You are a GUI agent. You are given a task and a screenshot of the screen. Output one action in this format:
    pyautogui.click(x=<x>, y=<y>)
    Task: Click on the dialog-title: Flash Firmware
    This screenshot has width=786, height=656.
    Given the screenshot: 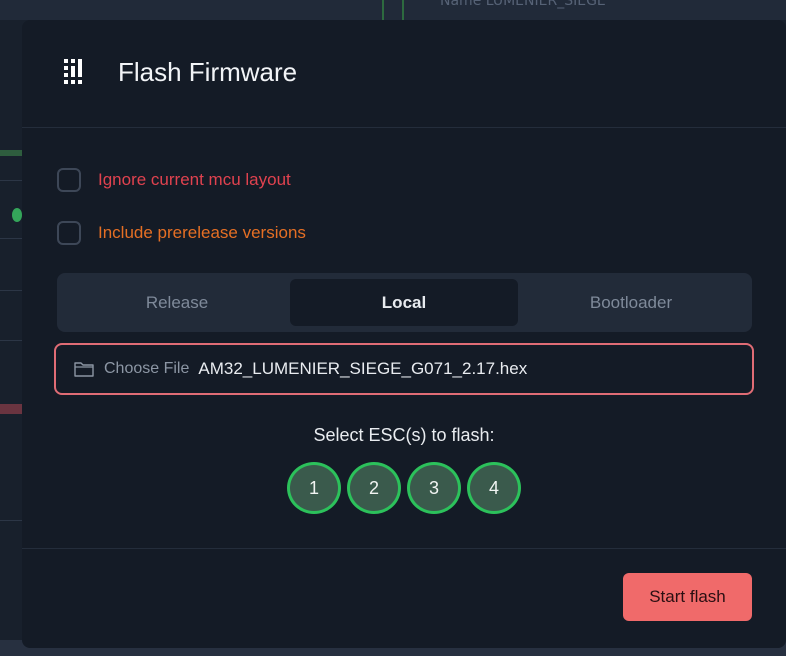 What is the action you would take?
    pyautogui.click(x=208, y=72)
    